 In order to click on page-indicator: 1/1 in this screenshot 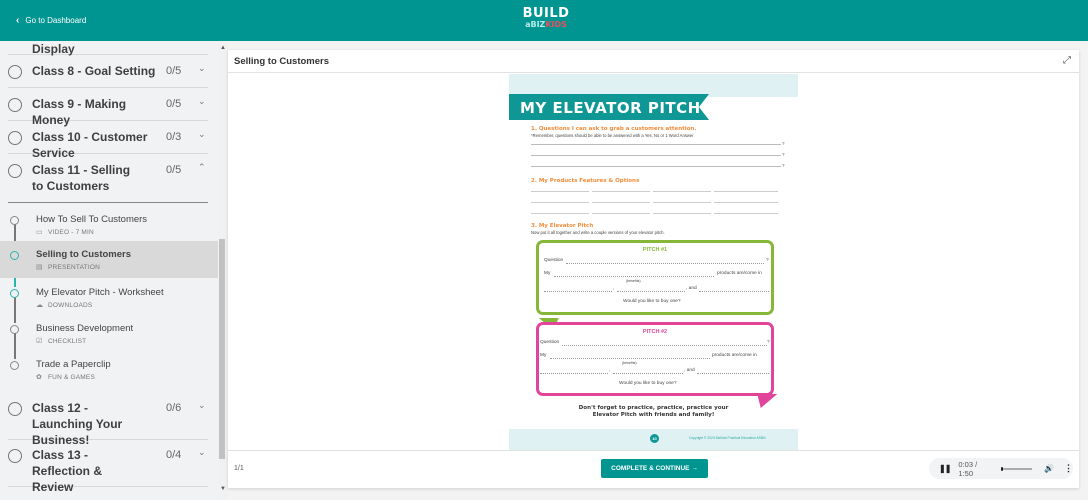, I will do `click(239, 468)`.